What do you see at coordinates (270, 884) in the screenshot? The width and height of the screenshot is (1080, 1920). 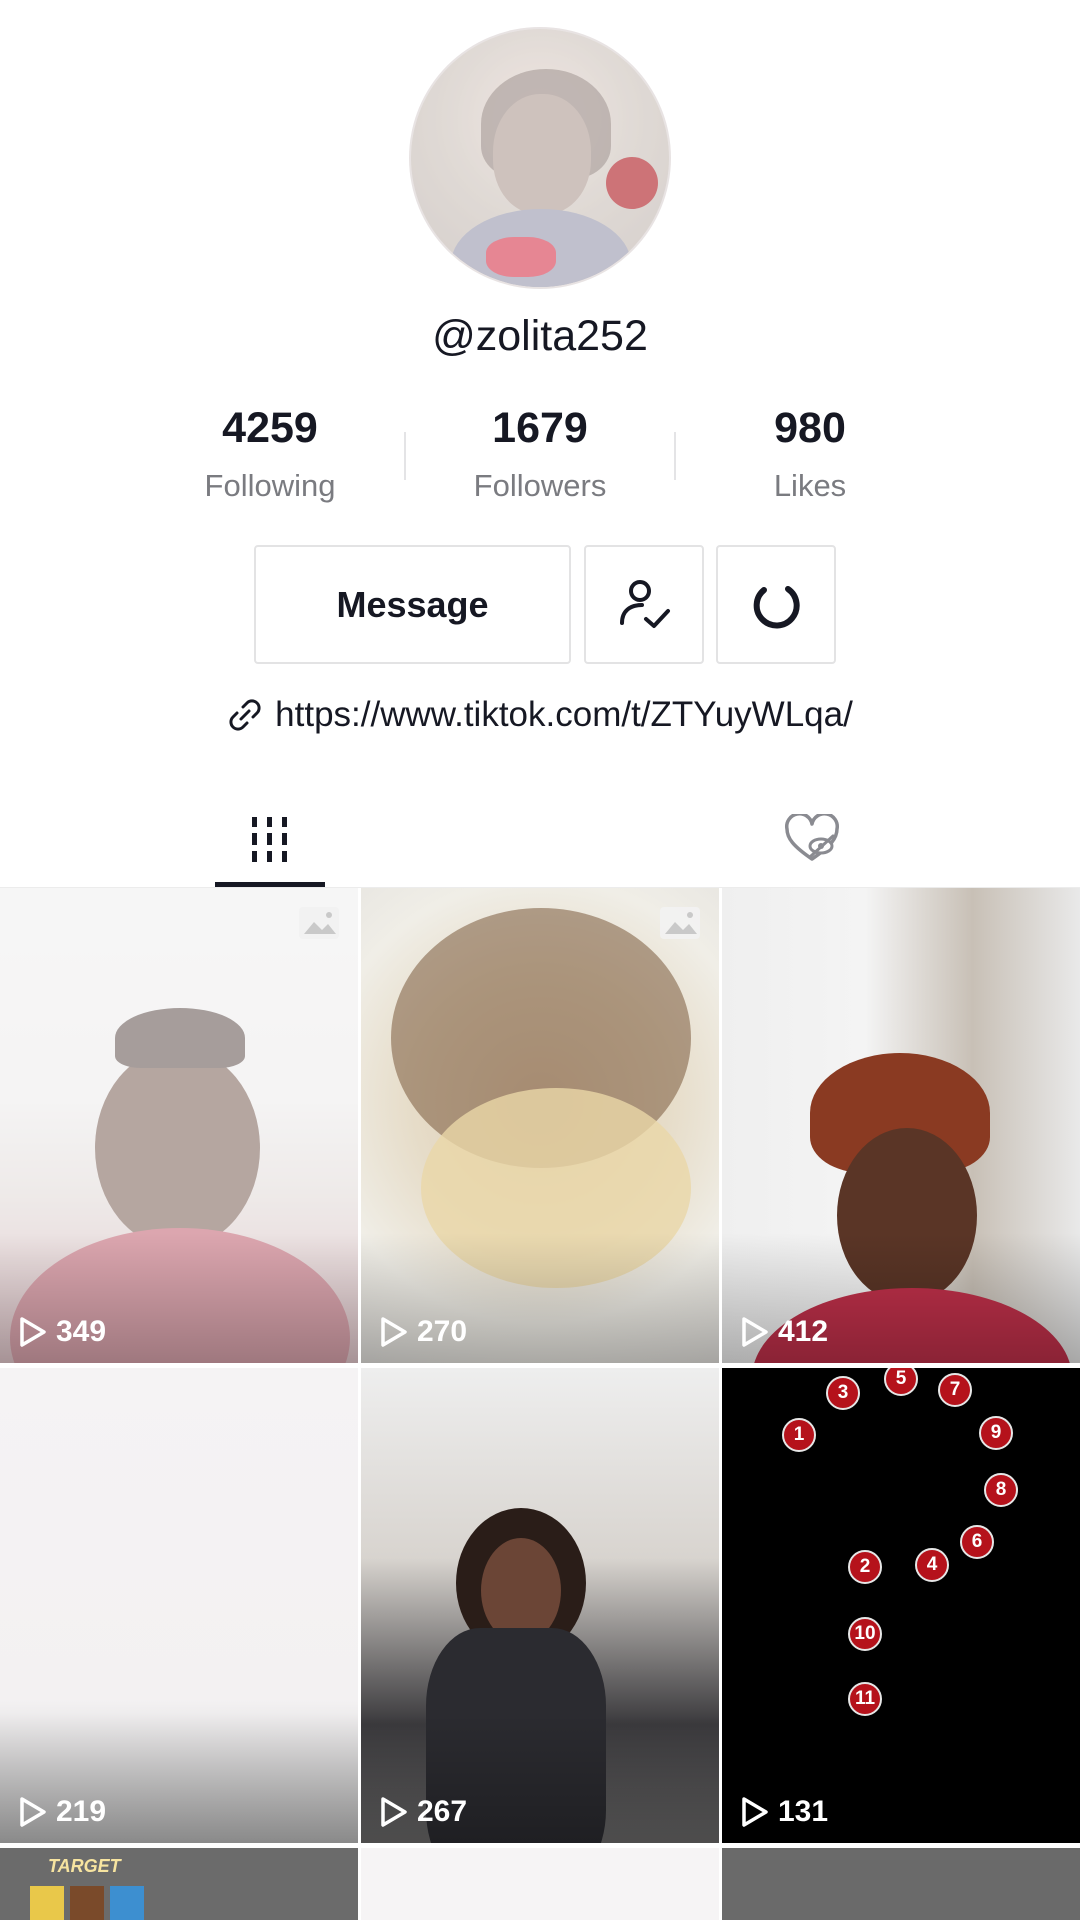 I see `active-tab-indicator` at bounding box center [270, 884].